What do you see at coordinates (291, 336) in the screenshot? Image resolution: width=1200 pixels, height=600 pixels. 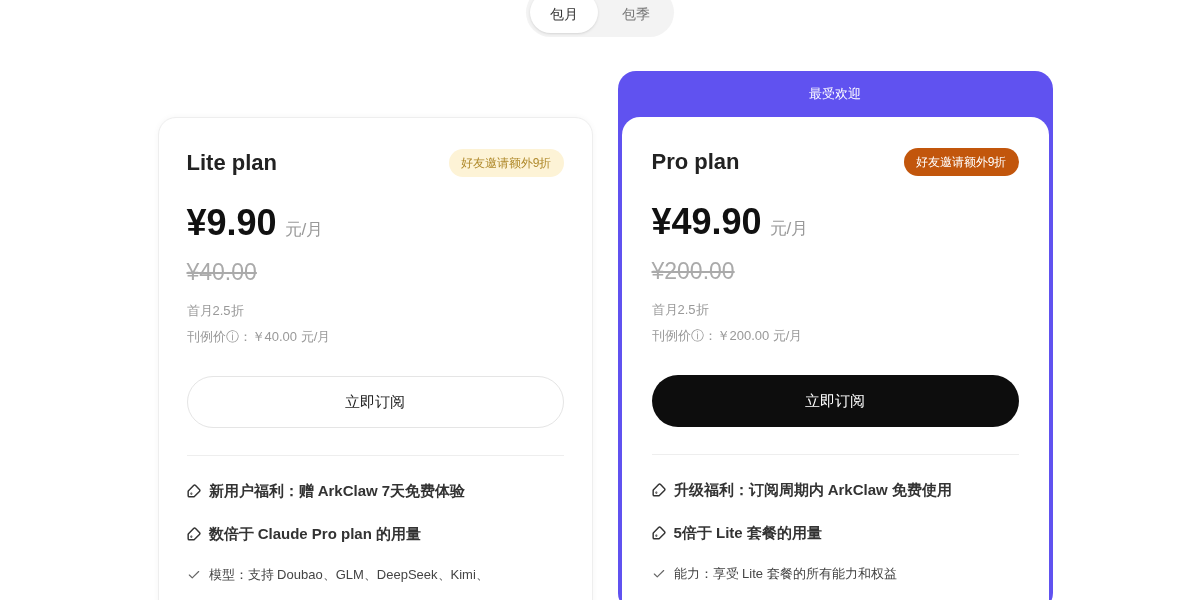 I see `list-price: ￥40.00 元/月` at bounding box center [291, 336].